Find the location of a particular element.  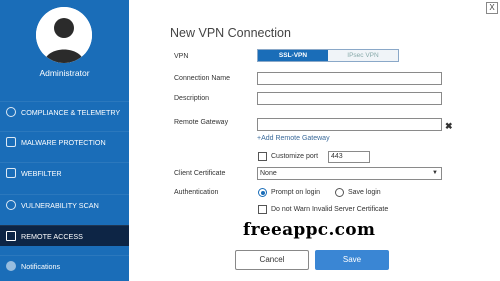

vpn-type-toggle: SSL-VPN IPsec VPN is located at coordinates (328, 55).